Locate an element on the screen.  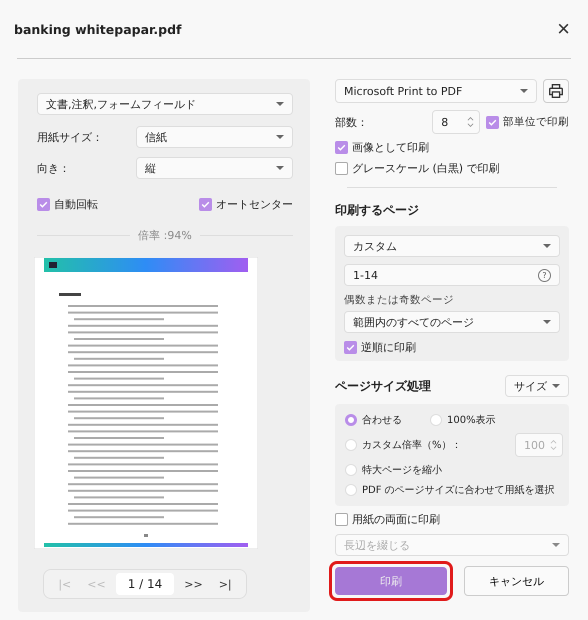
help-icon: ? is located at coordinates (544, 275).